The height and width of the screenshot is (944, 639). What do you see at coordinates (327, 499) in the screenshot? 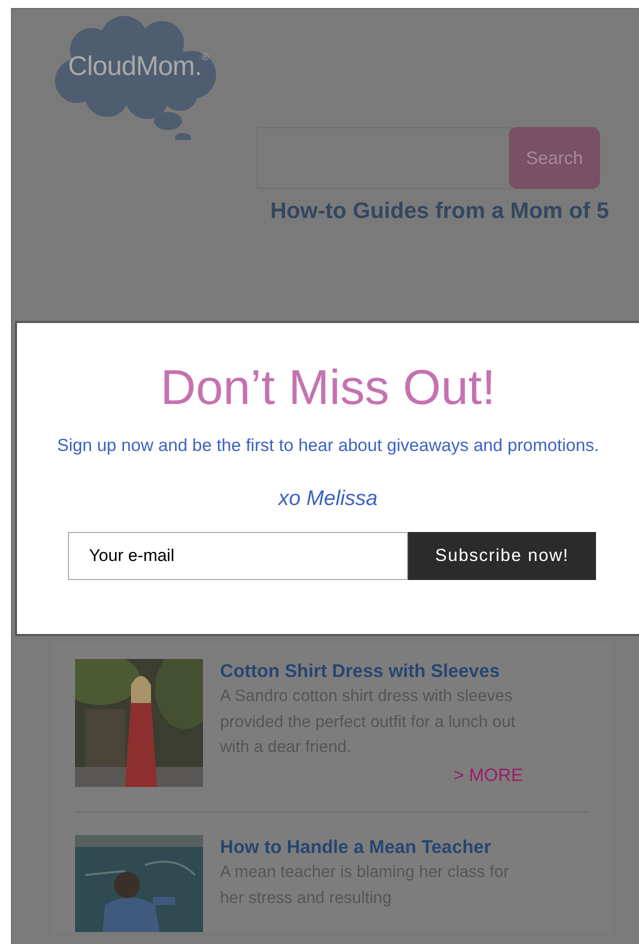
I see `signature: xo Melissa` at bounding box center [327, 499].